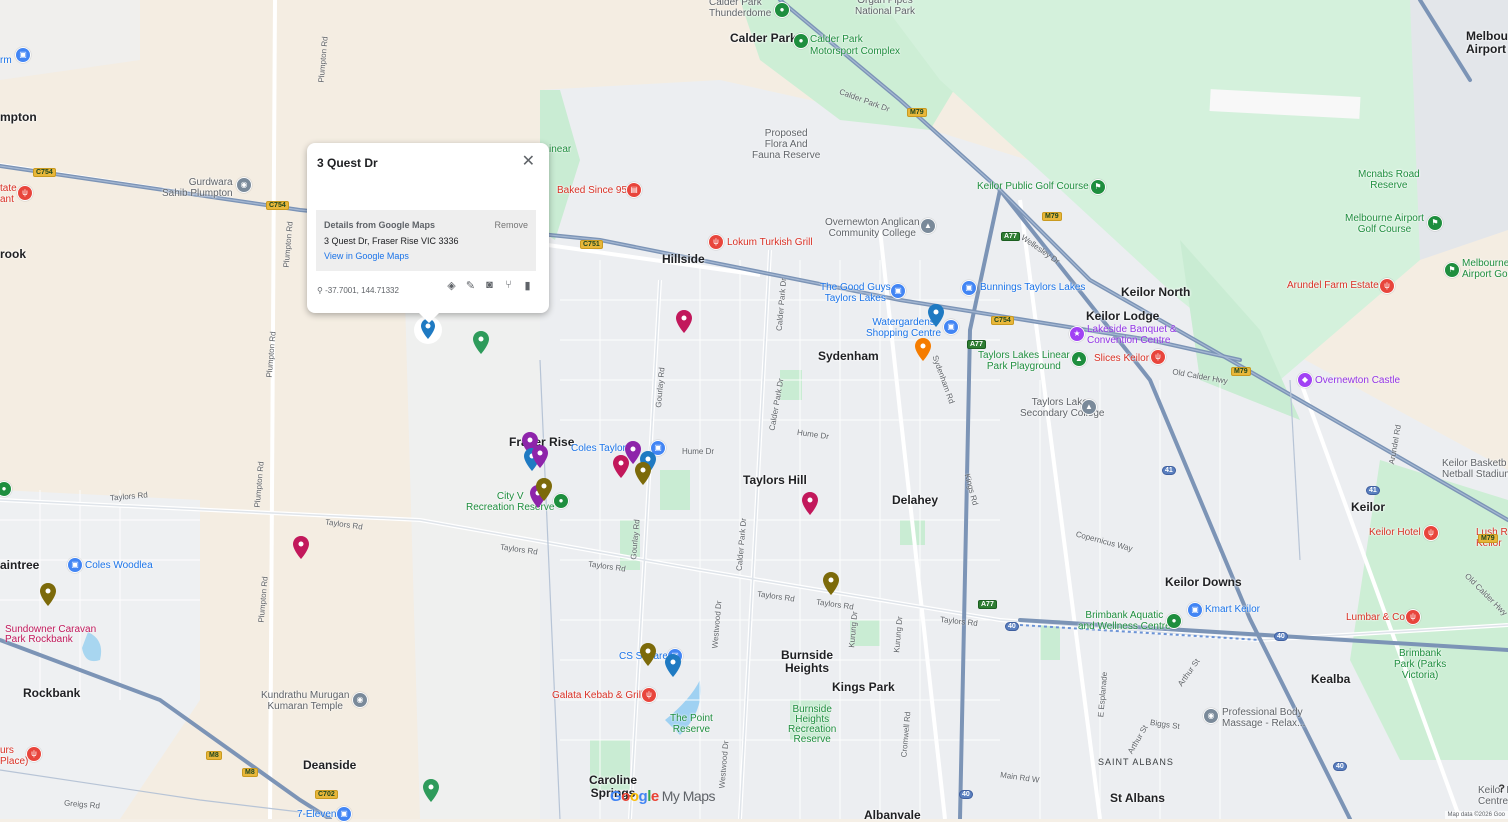 The width and height of the screenshot is (1508, 822). What do you see at coordinates (244, 185) in the screenshot?
I see `gurdwara-icon: ◉` at bounding box center [244, 185].